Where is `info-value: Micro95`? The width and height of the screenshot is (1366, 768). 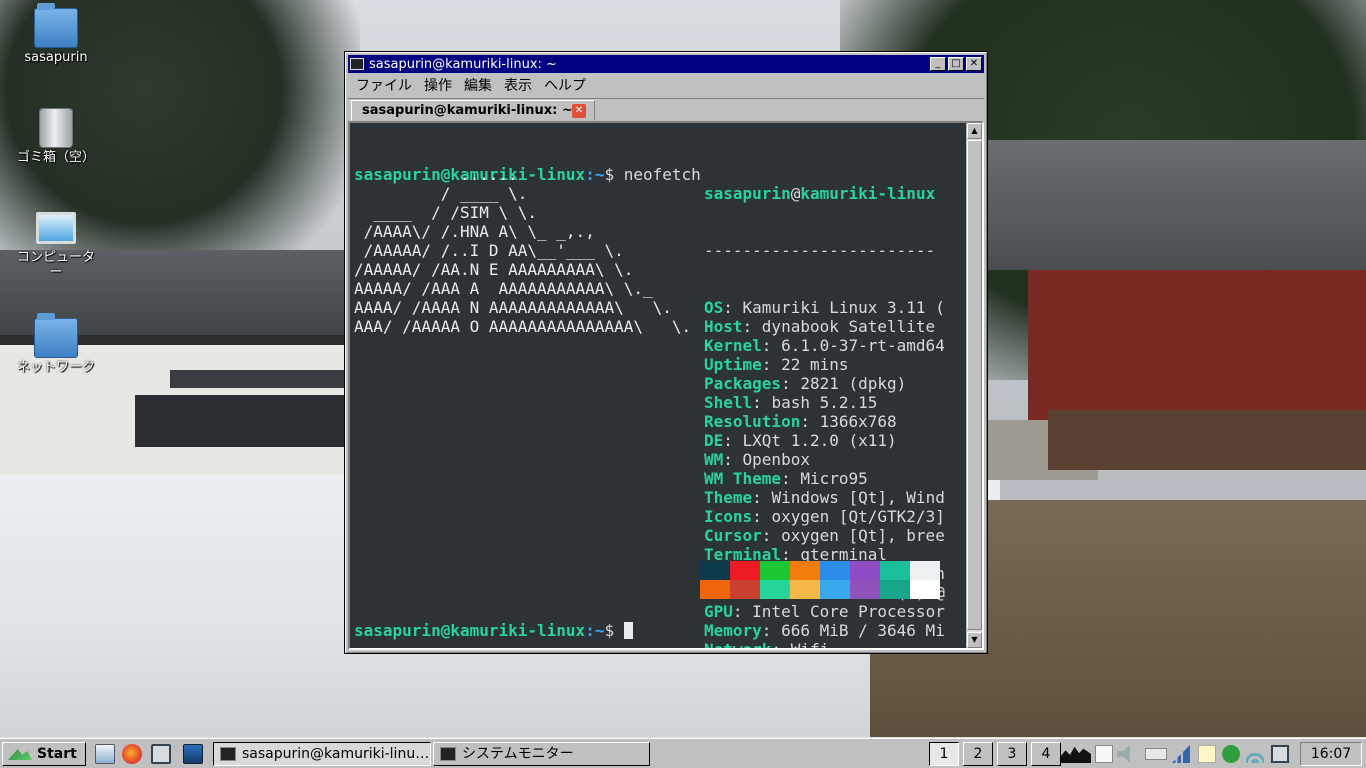
info-value: Micro95 is located at coordinates (834, 478).